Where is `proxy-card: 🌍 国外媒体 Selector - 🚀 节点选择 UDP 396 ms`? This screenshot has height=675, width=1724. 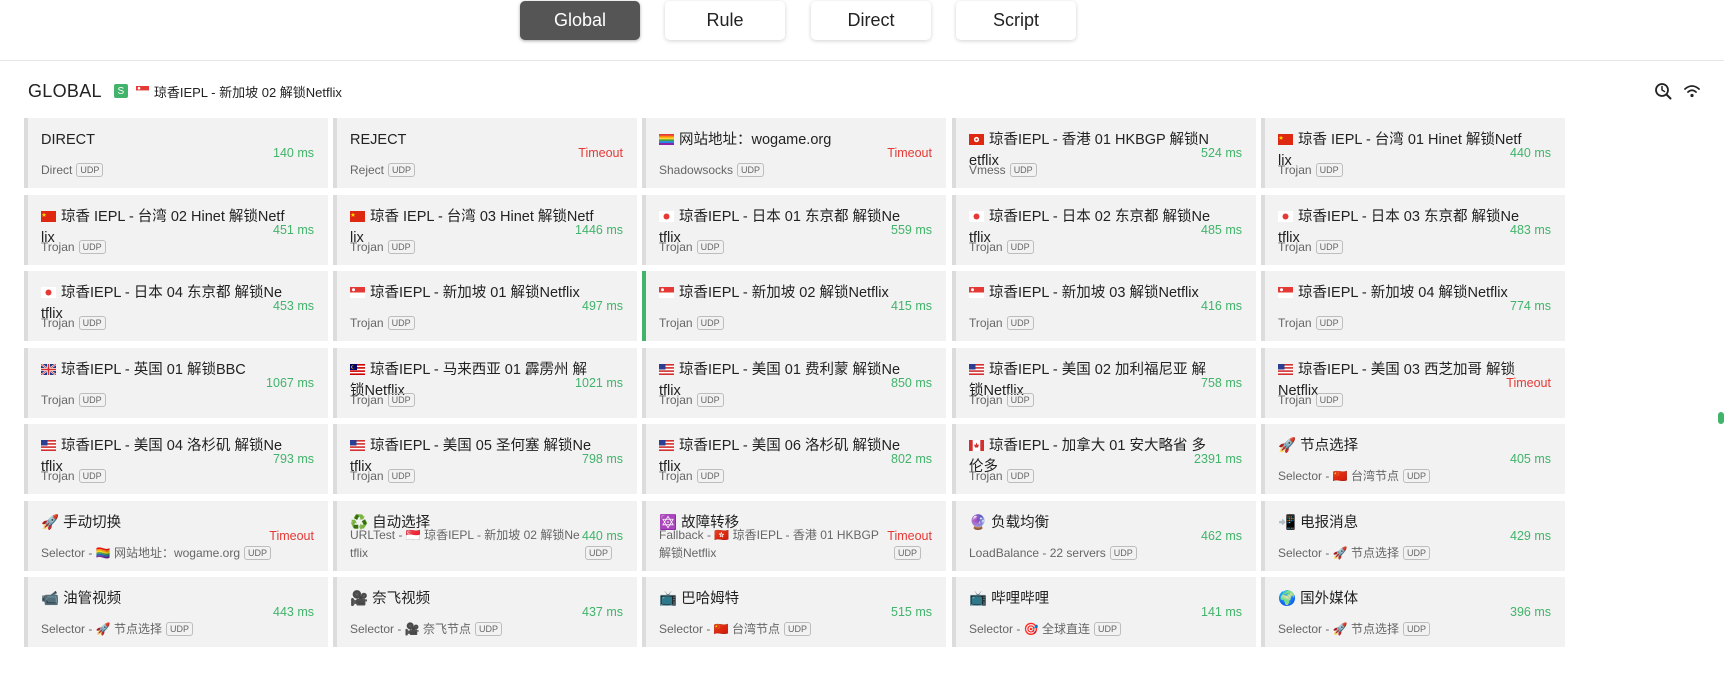 proxy-card: 🌍 国外媒体 Selector - 🚀 节点选择 UDP 396 ms is located at coordinates (1413, 612).